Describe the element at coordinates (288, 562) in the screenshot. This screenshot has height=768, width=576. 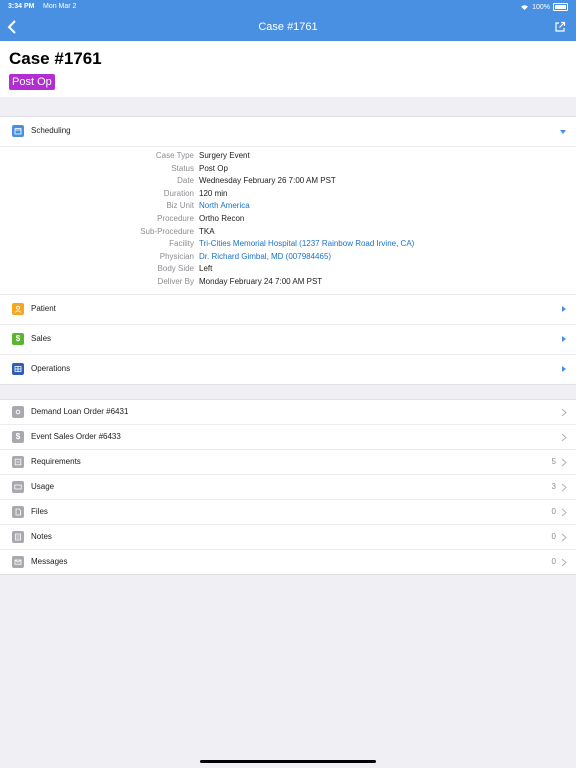
I see `list-item-messages: Messages 0` at that location.